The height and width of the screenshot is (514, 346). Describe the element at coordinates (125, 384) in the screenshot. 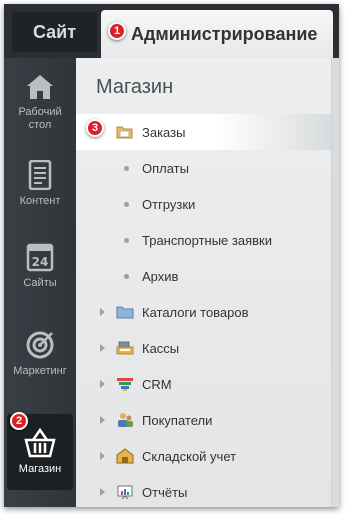

I see `funnel-icon` at that location.